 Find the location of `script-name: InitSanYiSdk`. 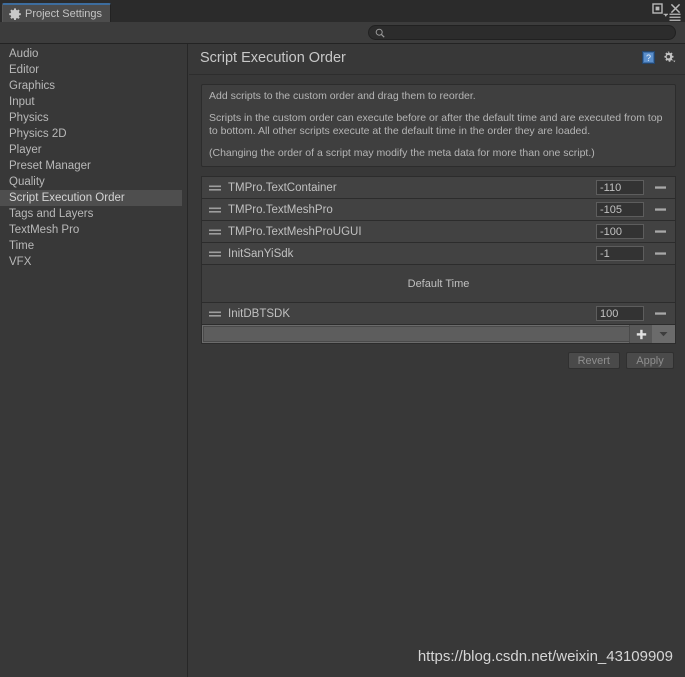

script-name: InitSanYiSdk is located at coordinates (261, 253).